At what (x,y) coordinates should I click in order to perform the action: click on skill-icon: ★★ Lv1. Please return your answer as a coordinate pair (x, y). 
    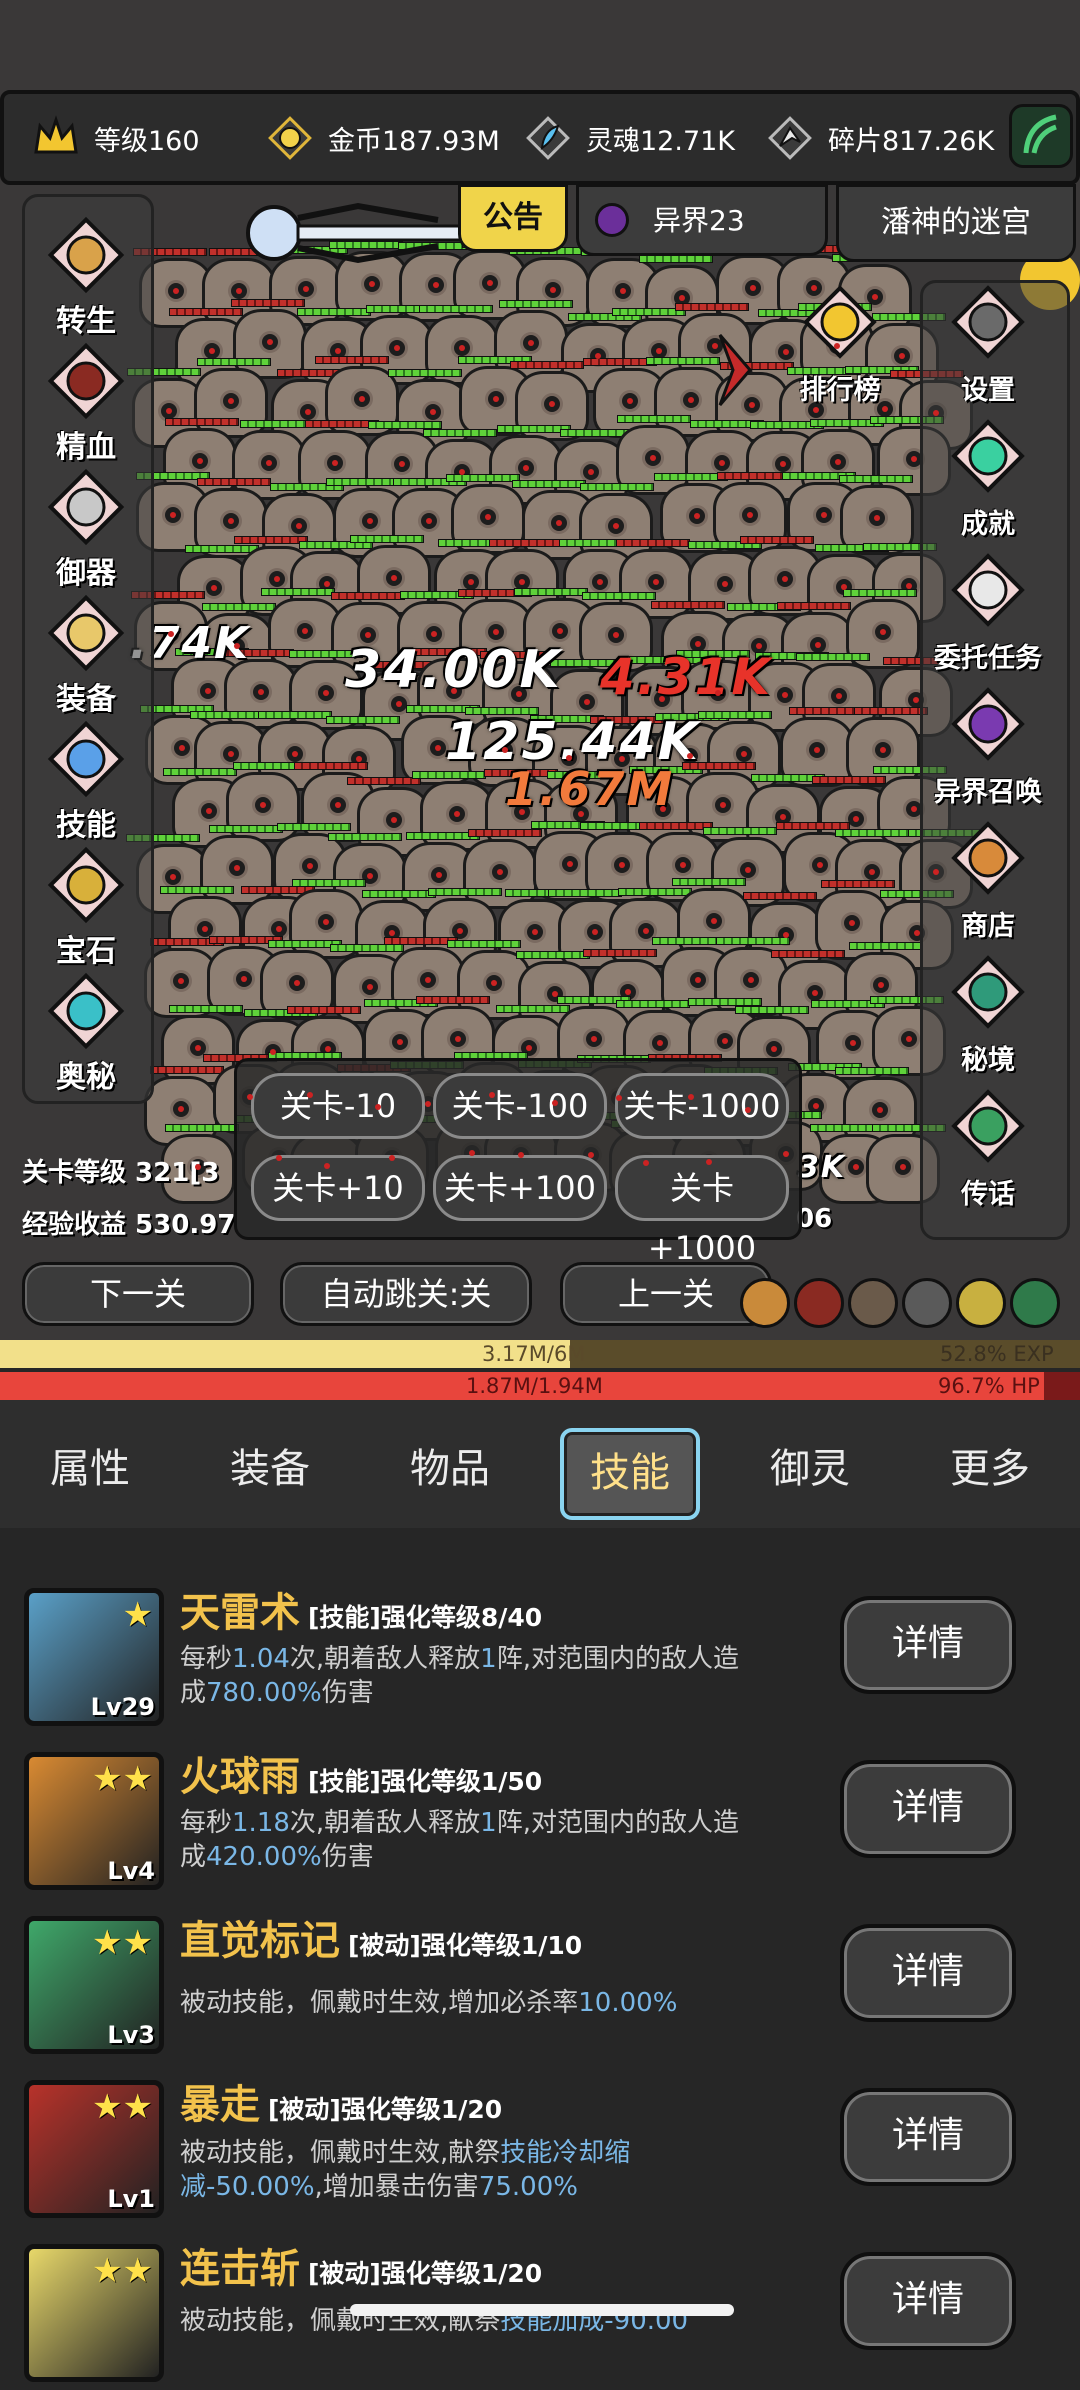
    Looking at the image, I should click on (94, 2149).